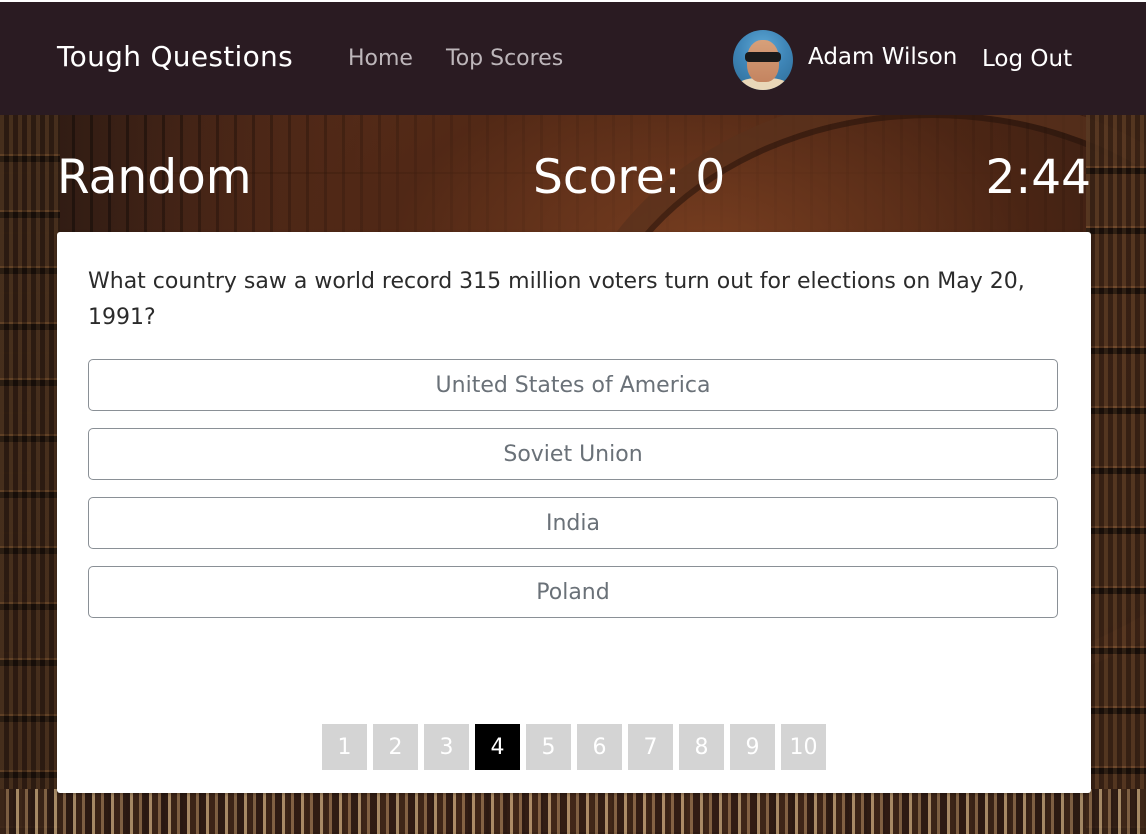 This screenshot has height=834, width=1146. What do you see at coordinates (763, 57) in the screenshot?
I see `avatar-sunglasses` at bounding box center [763, 57].